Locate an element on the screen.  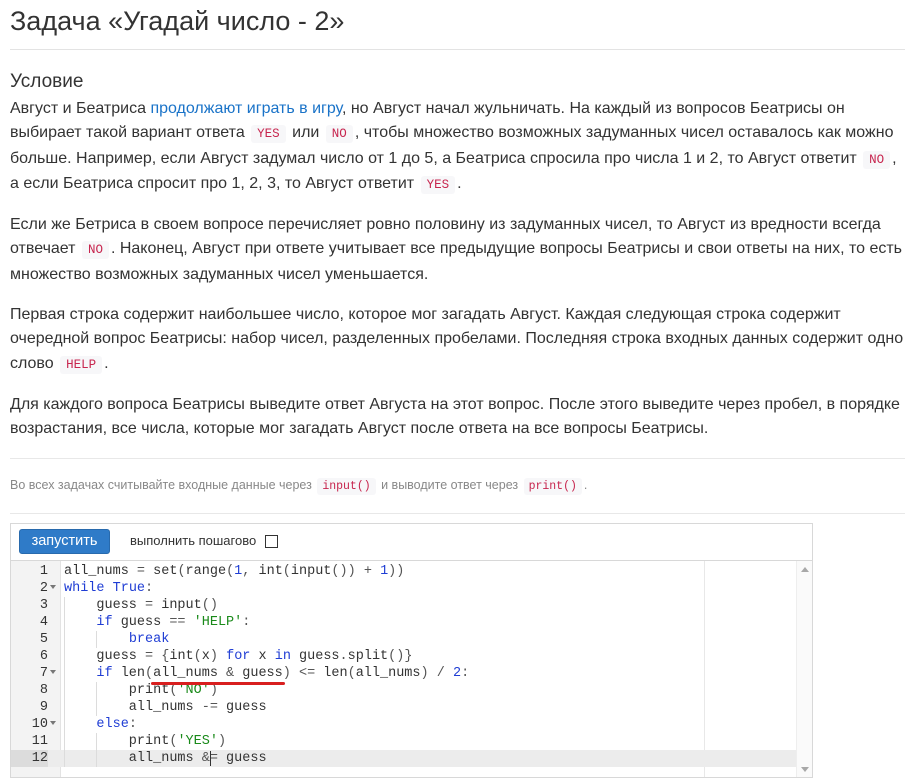
note-text-b: и выводите ответ через is located at coordinates (449, 484).